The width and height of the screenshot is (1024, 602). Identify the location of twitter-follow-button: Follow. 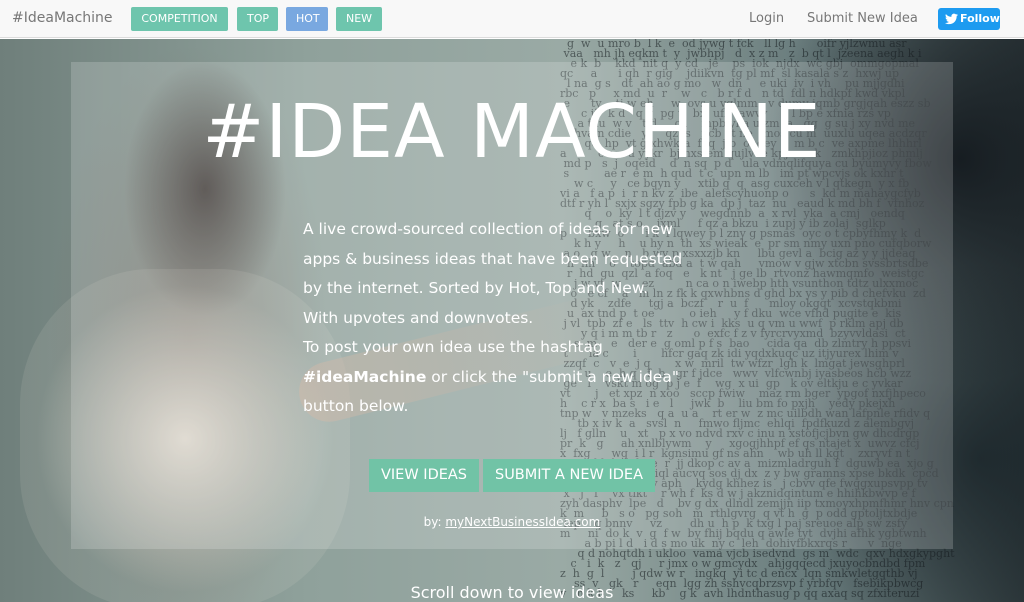
(969, 19).